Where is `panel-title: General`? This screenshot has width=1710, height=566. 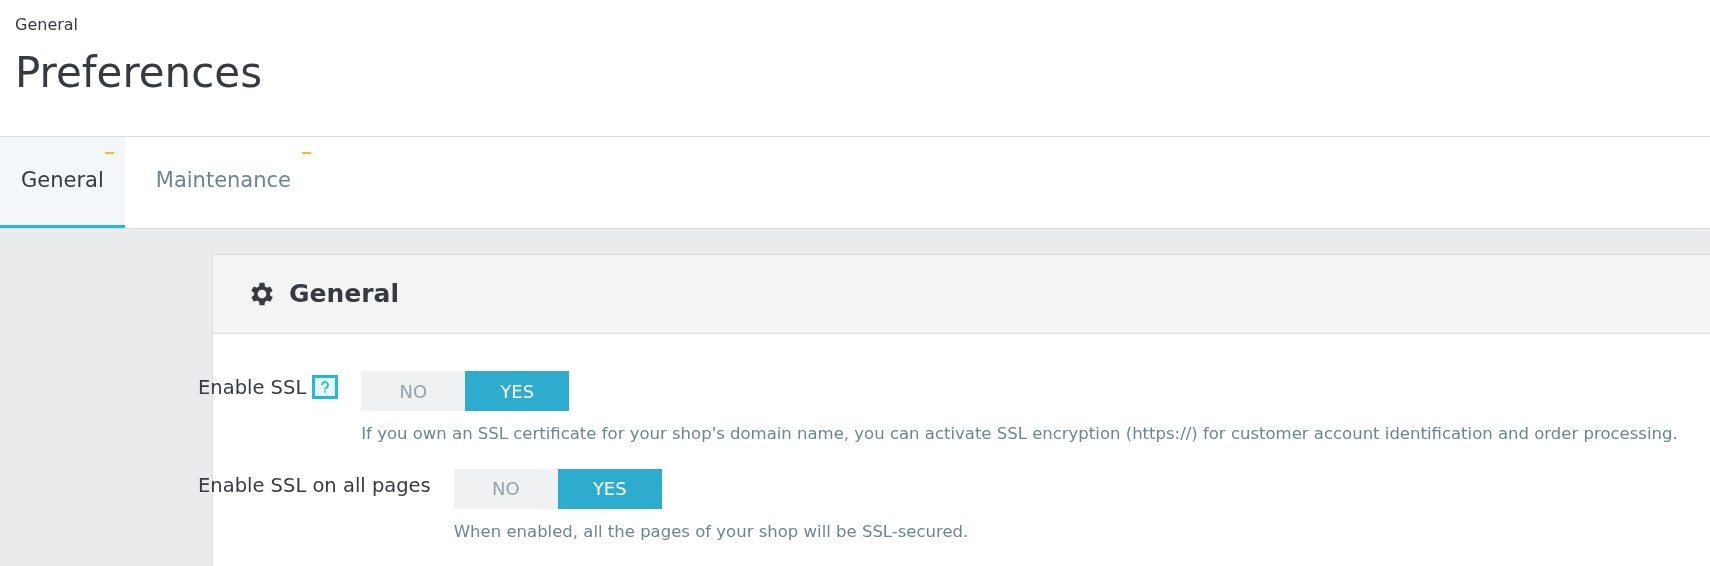
panel-title: General is located at coordinates (344, 294).